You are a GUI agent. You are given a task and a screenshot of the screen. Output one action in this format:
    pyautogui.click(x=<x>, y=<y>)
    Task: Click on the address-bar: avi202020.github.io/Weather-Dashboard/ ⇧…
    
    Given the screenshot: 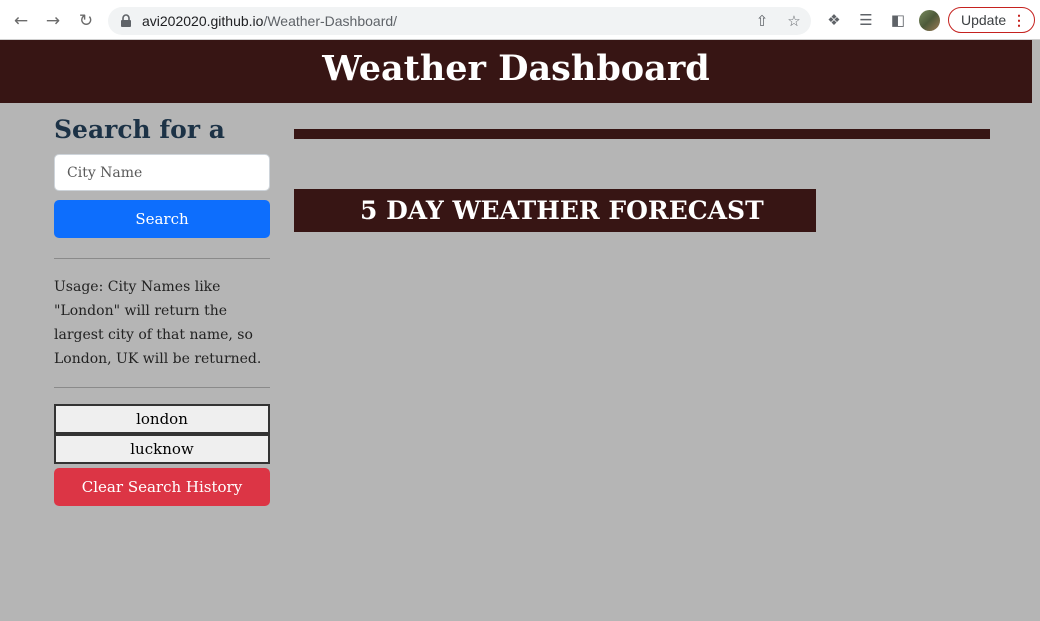 What is the action you would take?
    pyautogui.click(x=459, y=21)
    